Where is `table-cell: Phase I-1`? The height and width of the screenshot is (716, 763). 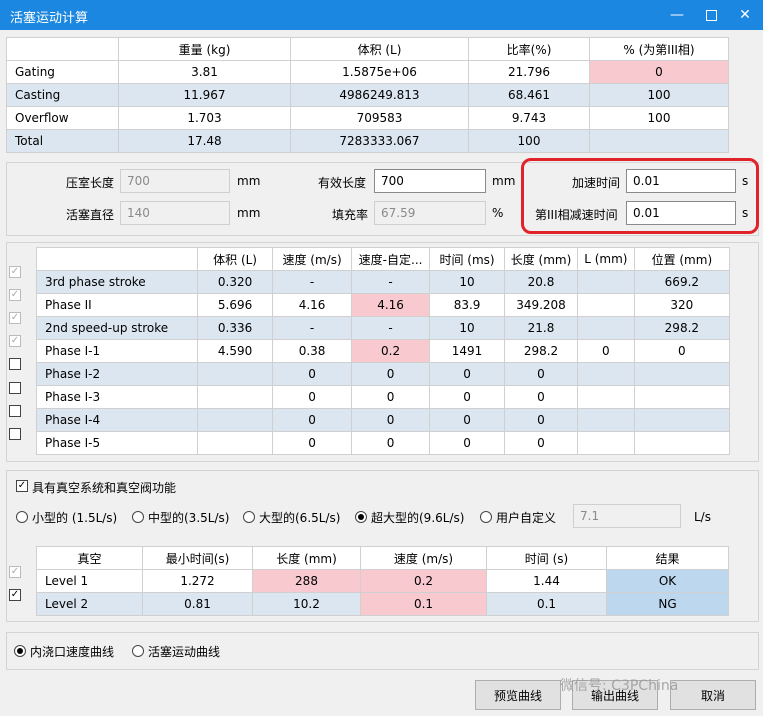
table-cell: Phase I-1 is located at coordinates (117, 351).